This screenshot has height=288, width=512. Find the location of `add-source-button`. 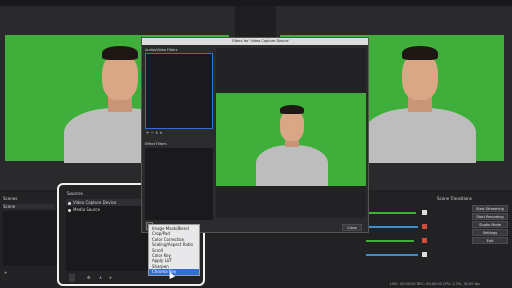

add-source-button is located at coordinates (72, 278).